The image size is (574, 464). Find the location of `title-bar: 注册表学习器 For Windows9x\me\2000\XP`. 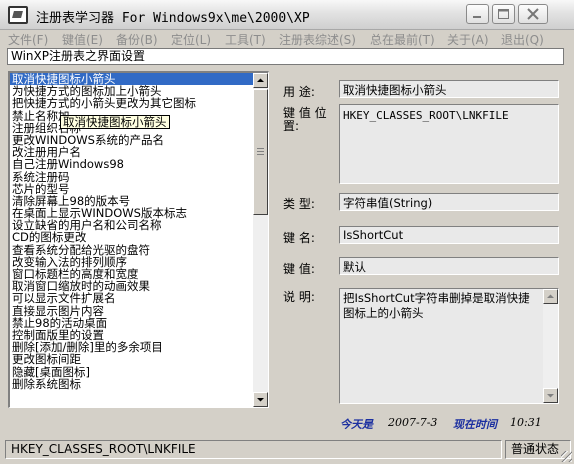

title-bar: 注册表学习器 For Windows9x\me\2000\XP is located at coordinates (287, 15).